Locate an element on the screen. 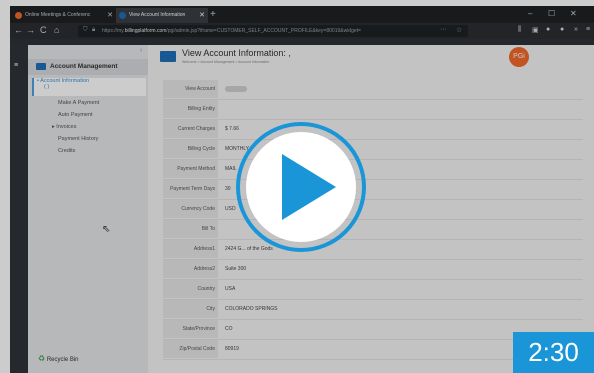 This screenshot has width=594, height=373. video-duration-badge: 2:30 is located at coordinates (553, 352).